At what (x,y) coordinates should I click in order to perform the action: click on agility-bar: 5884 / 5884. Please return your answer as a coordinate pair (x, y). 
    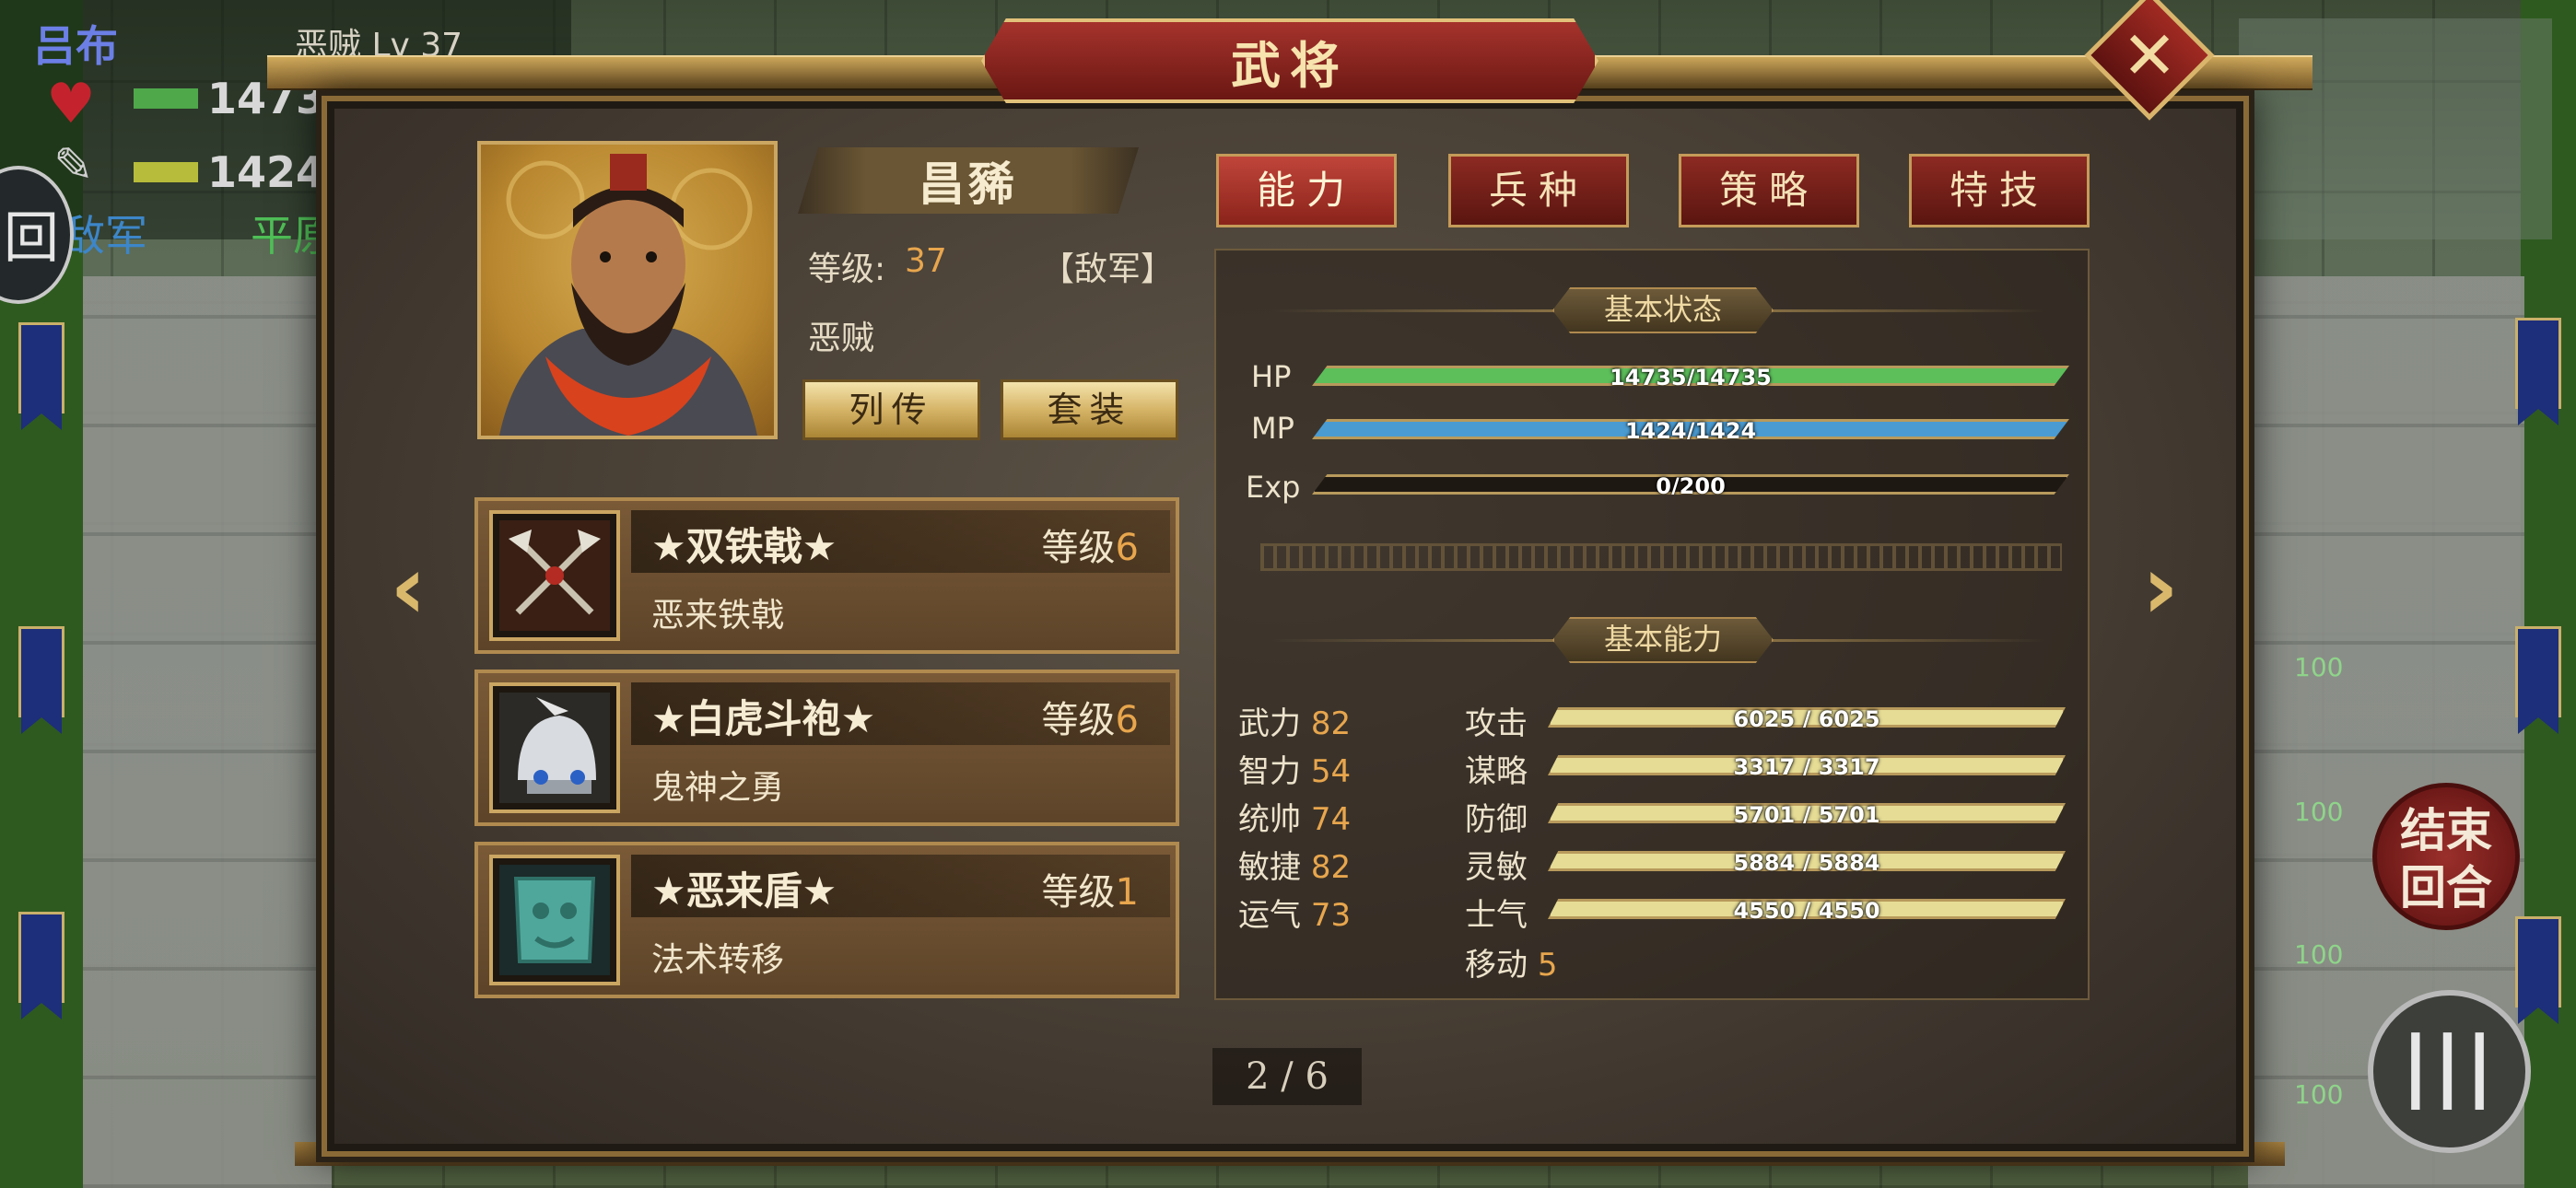
    Looking at the image, I should click on (1807, 861).